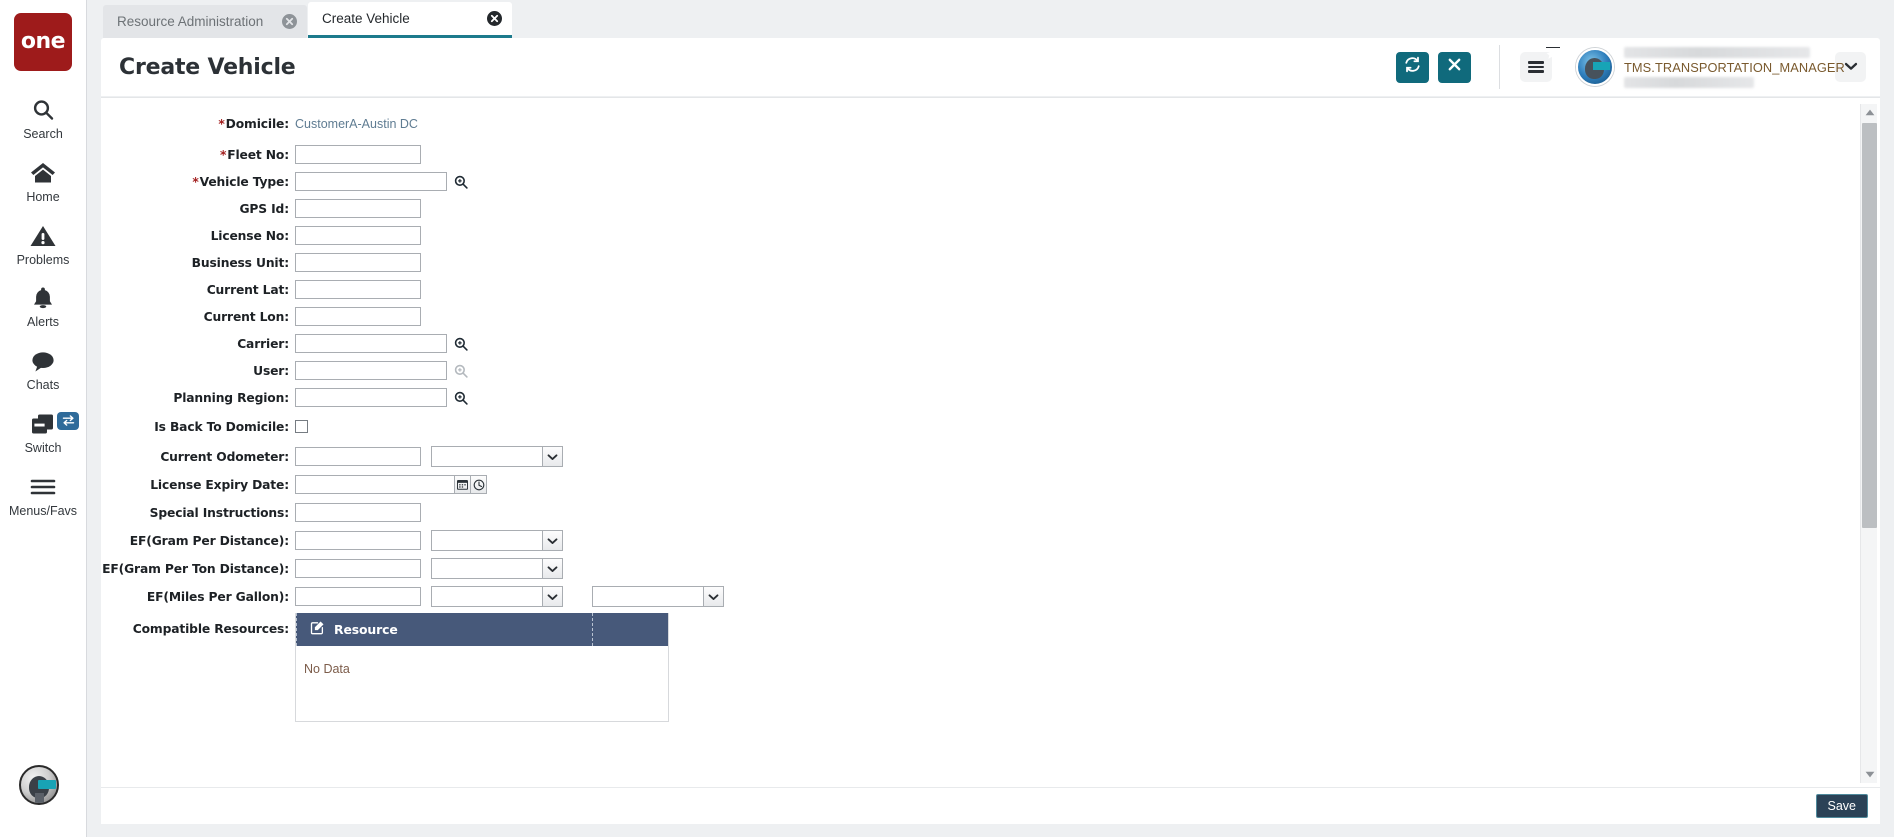  Describe the element at coordinates (219, 512) in the screenshot. I see `field-label: Special Instructions:` at that location.